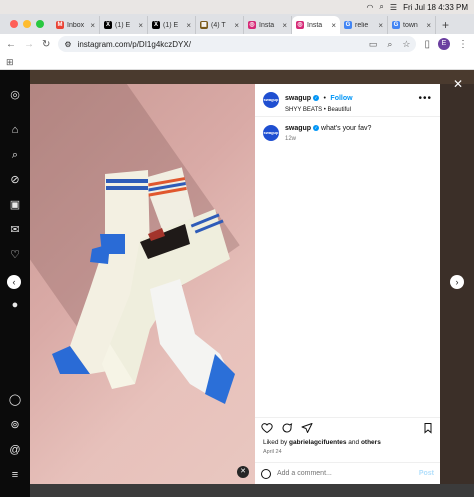  I want to click on reels-icon: ▣, so click(15, 205).